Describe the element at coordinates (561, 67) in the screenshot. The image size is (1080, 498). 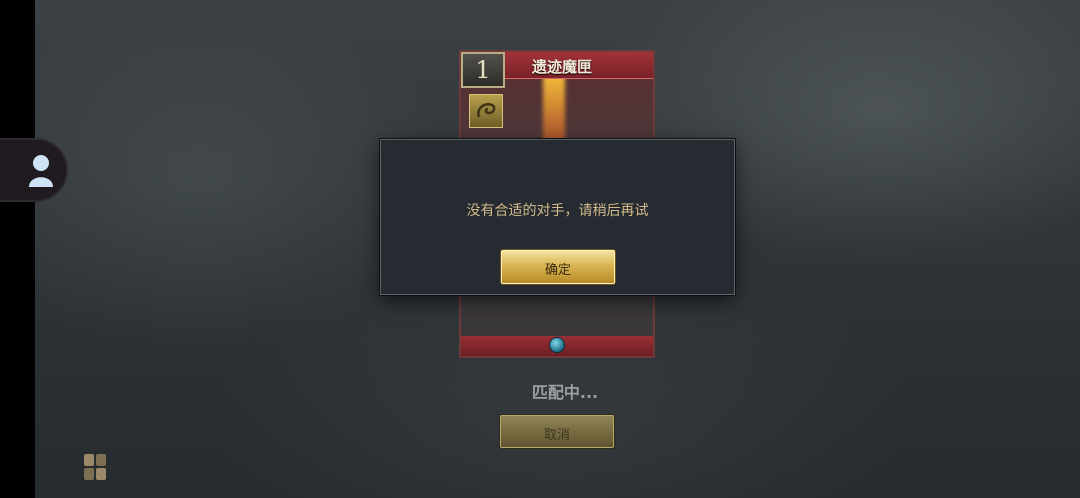
I see `card-name: 遗迹魔匣` at that location.